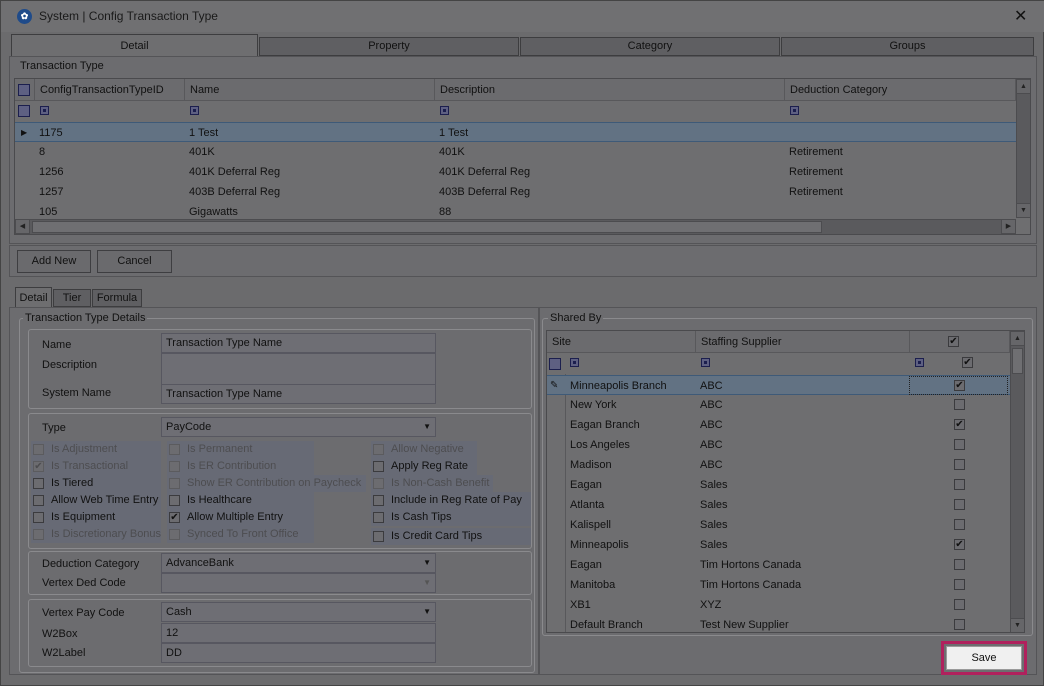  What do you see at coordinates (778, 405) in the screenshot?
I see `shared-row: New York ABC` at bounding box center [778, 405].